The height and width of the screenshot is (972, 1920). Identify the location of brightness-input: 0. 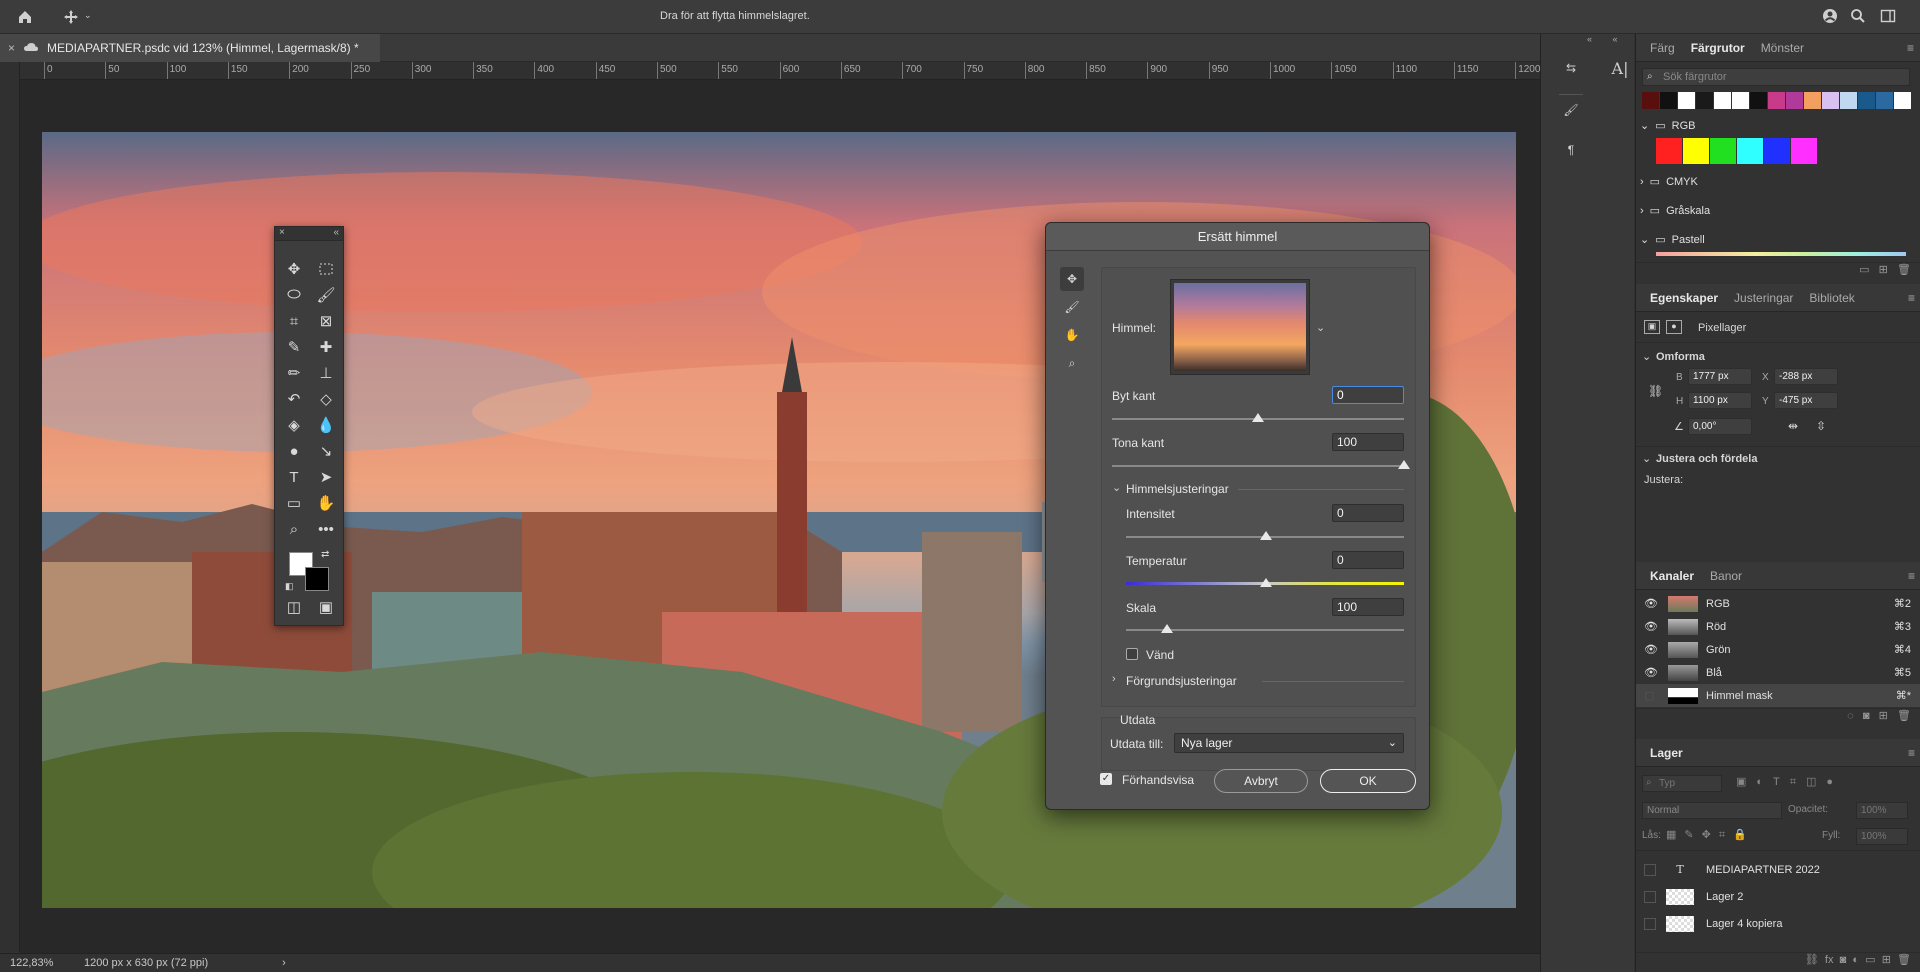
(1368, 513).